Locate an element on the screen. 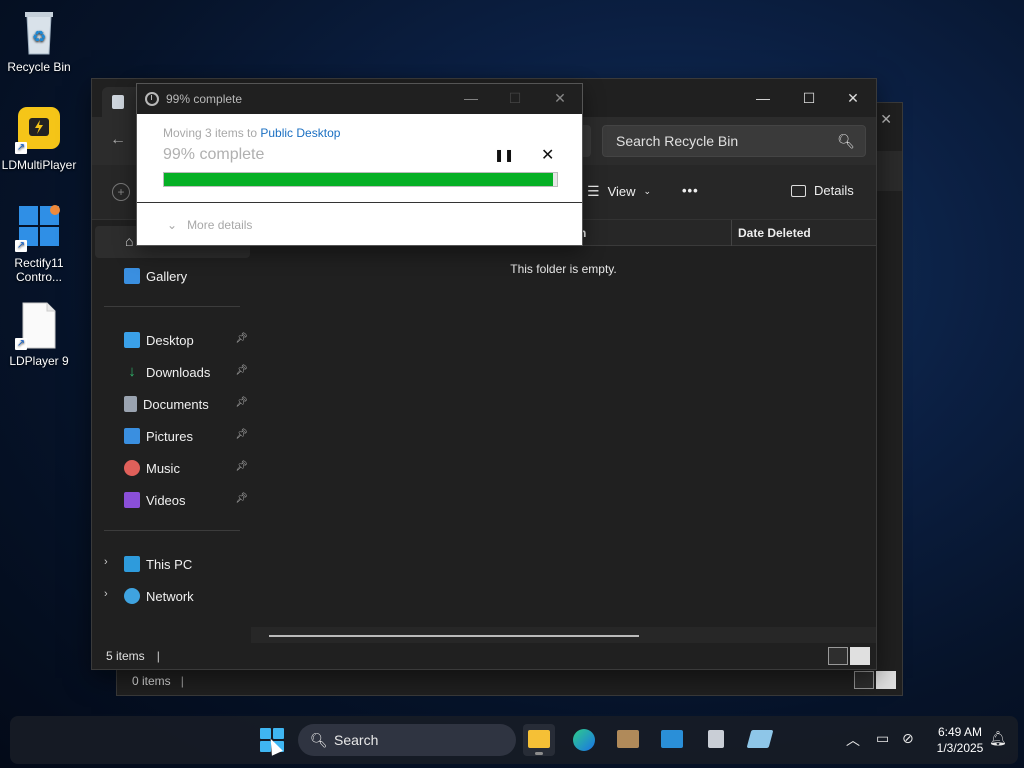 This screenshot has height=768, width=1024. download-arrow-icon: ↓ is located at coordinates (132, 371).